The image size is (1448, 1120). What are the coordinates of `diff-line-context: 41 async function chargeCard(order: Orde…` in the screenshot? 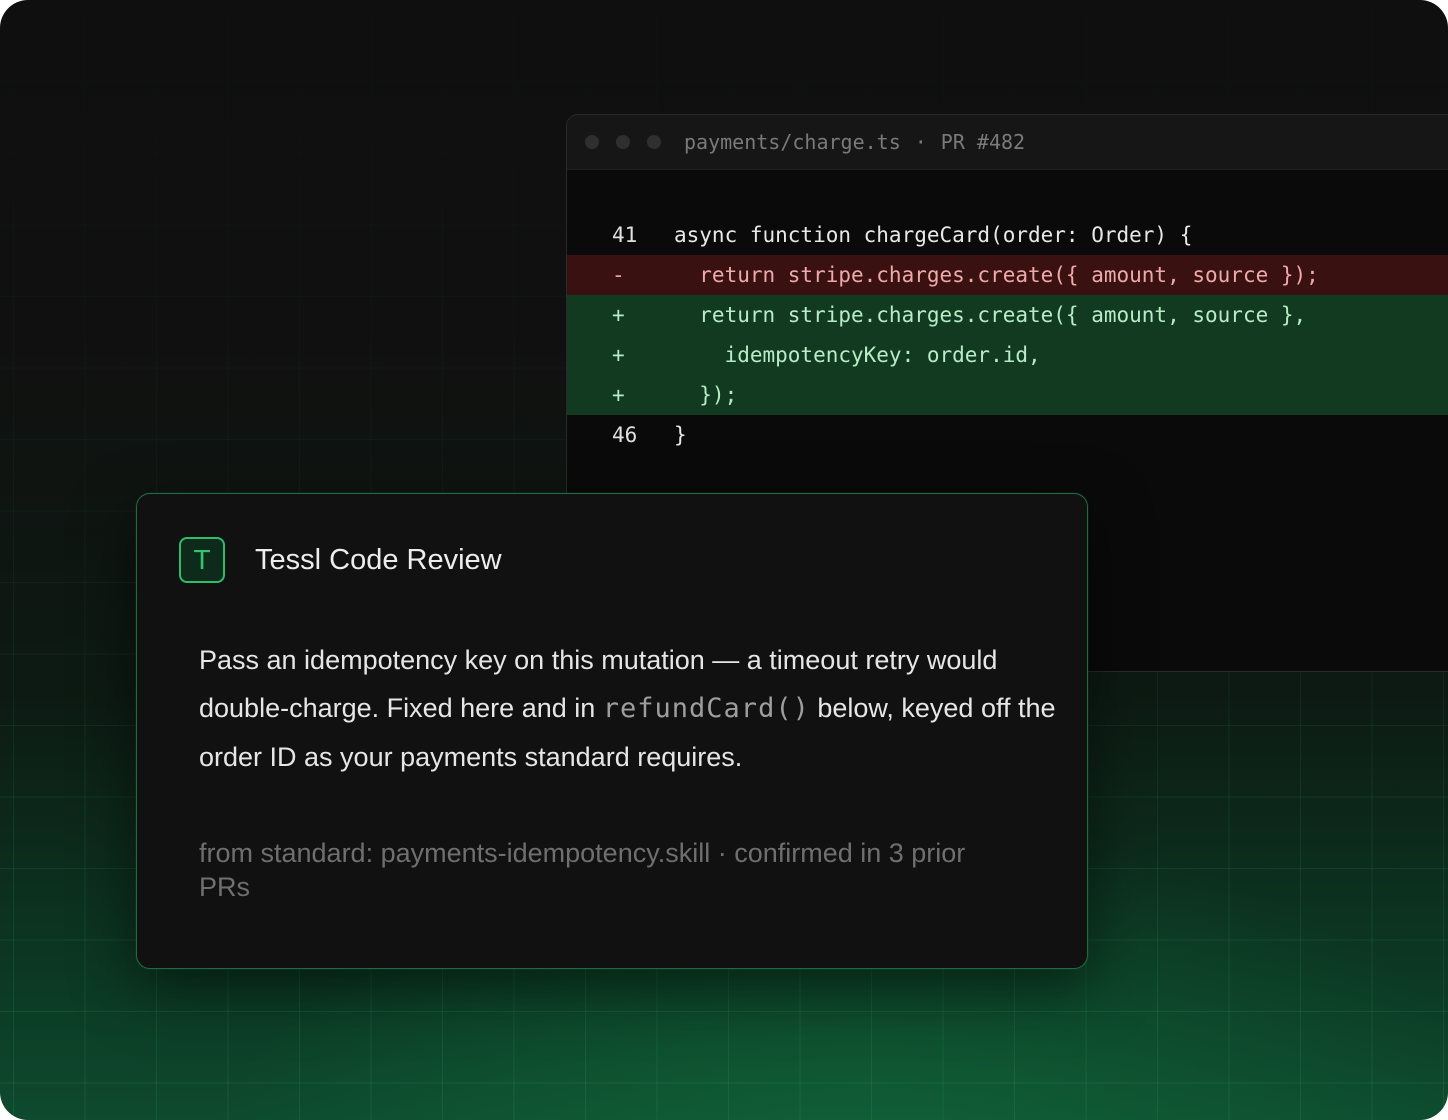 It's located at (1007, 235).